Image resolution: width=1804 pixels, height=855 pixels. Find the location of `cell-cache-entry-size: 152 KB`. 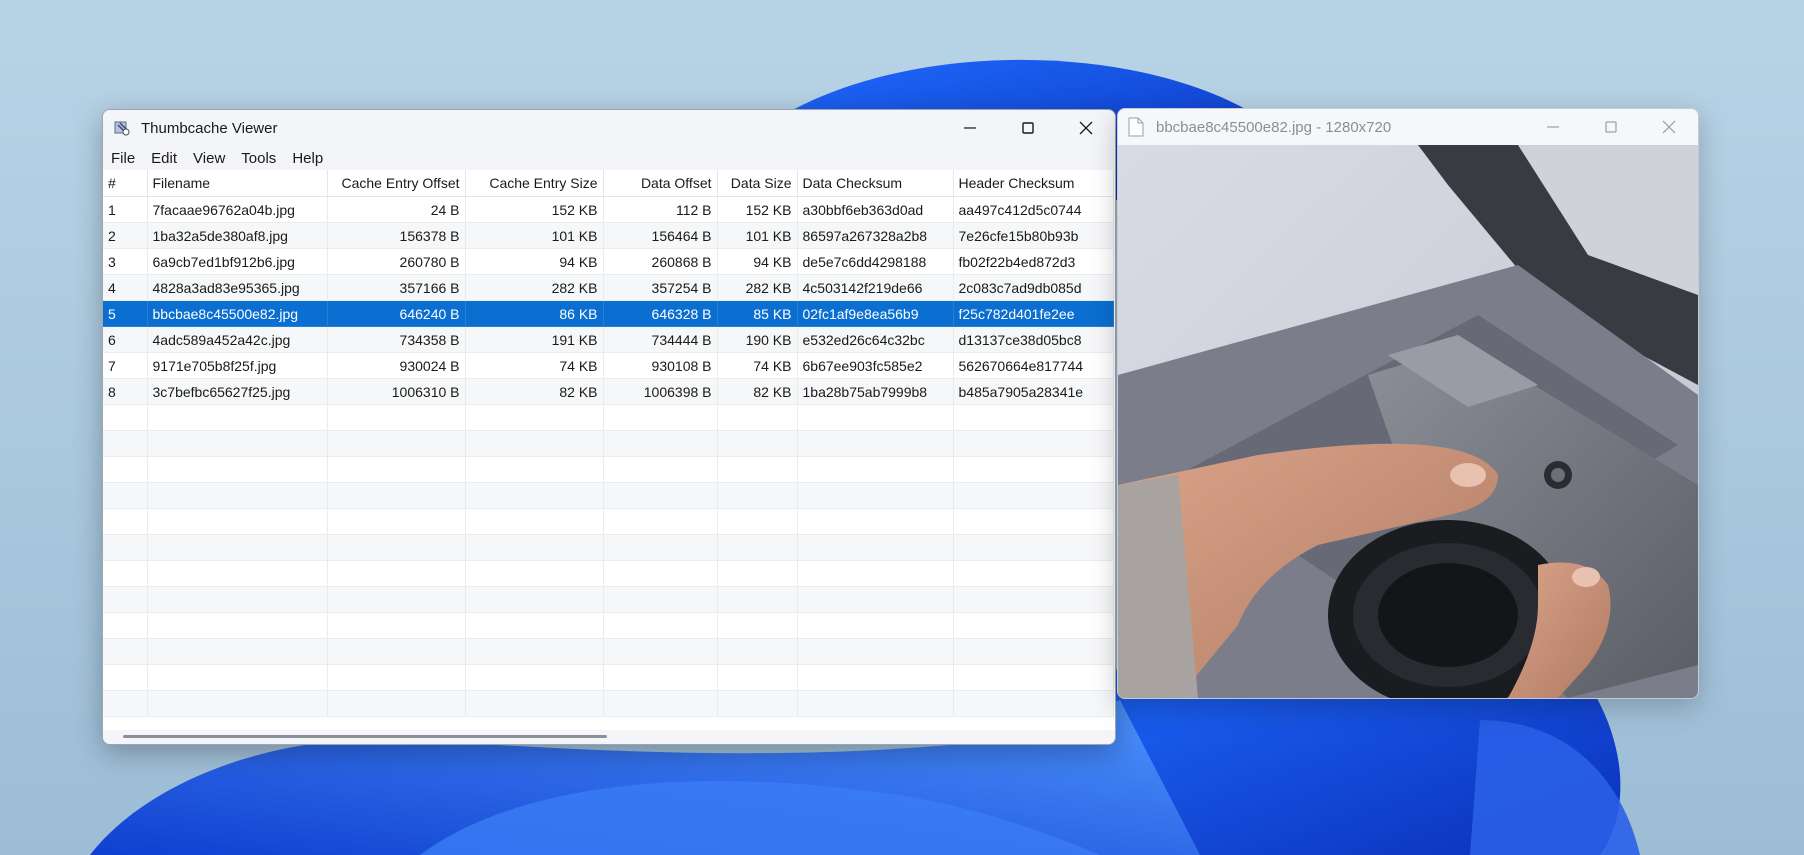

cell-cache-entry-size: 152 KB is located at coordinates (534, 209).